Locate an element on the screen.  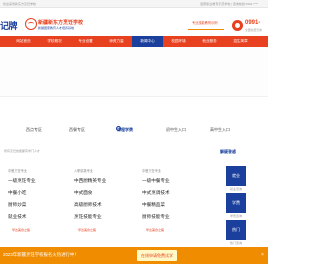
course-card-row: 一级烹饪专业 is located at coordinates (22, 181).